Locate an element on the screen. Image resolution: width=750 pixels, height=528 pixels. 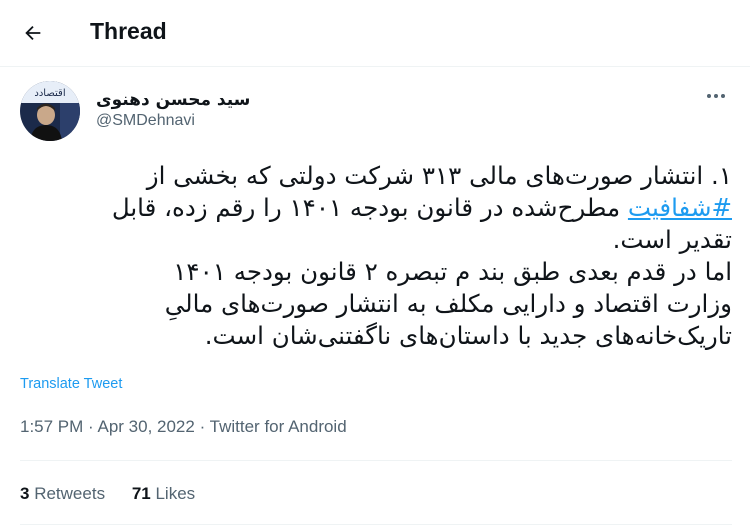
tweet-source: Twitter for Android is located at coordinates (278, 426).